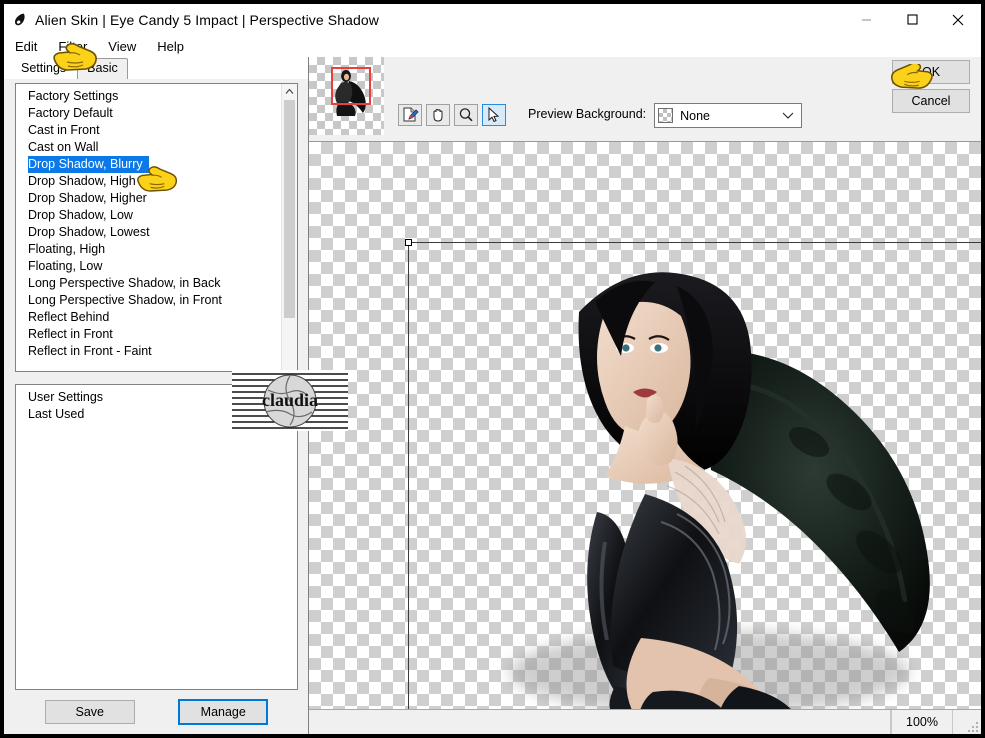  What do you see at coordinates (102, 68) in the screenshot?
I see `tab-basic: Basic` at bounding box center [102, 68].